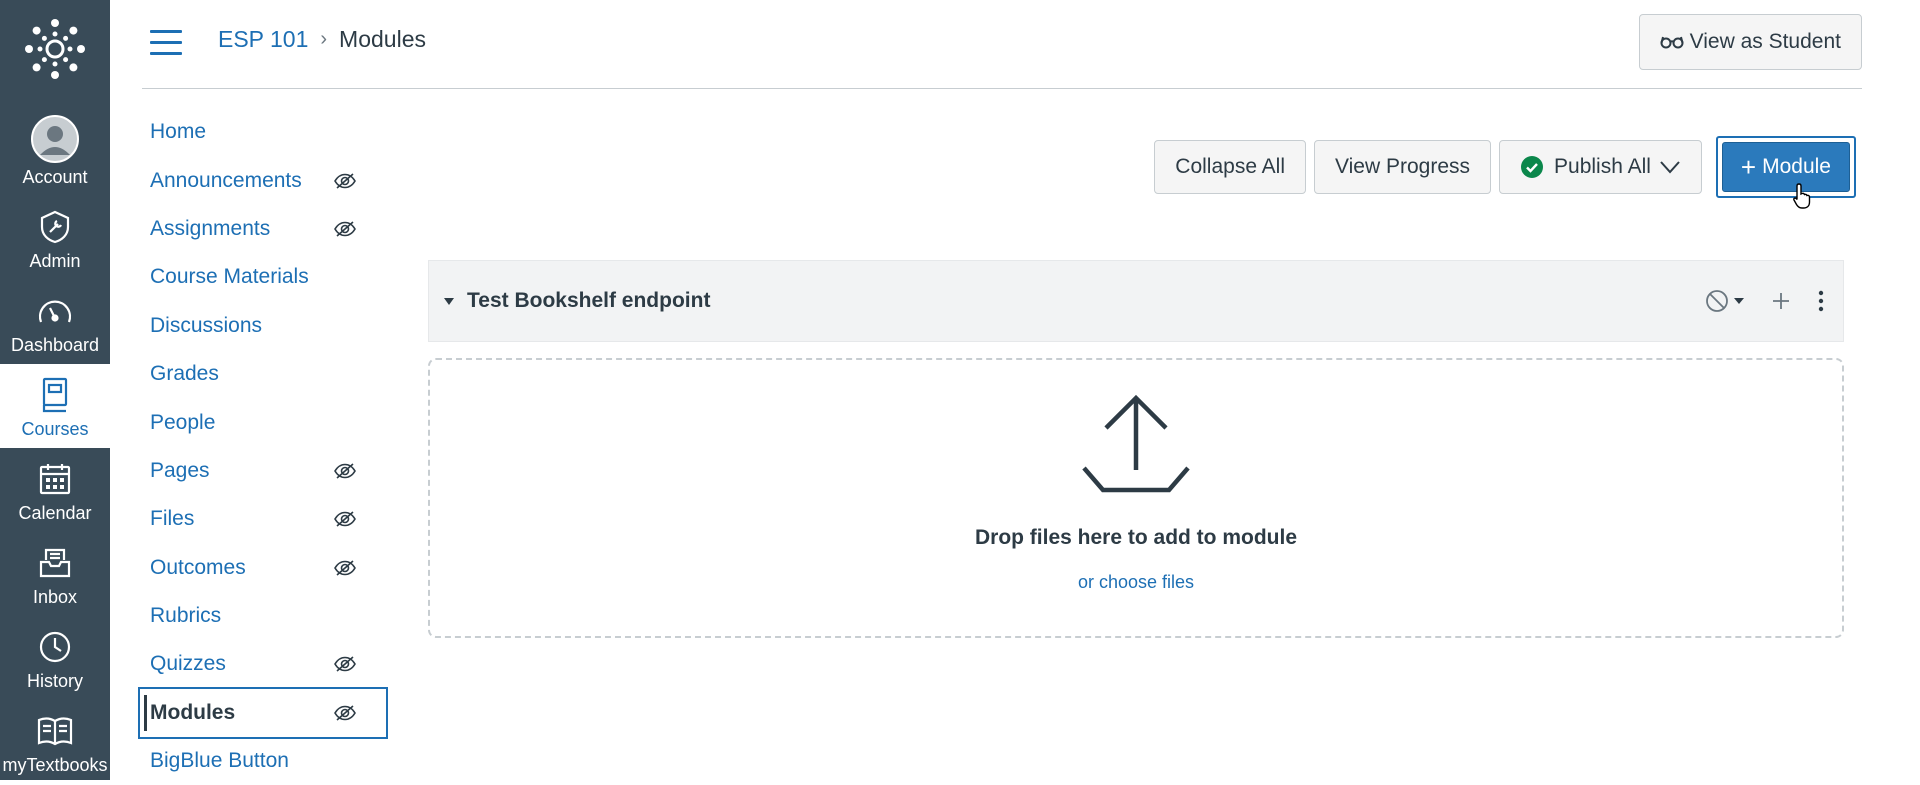  What do you see at coordinates (55, 597) in the screenshot?
I see `global-nav-label: Inbox` at bounding box center [55, 597].